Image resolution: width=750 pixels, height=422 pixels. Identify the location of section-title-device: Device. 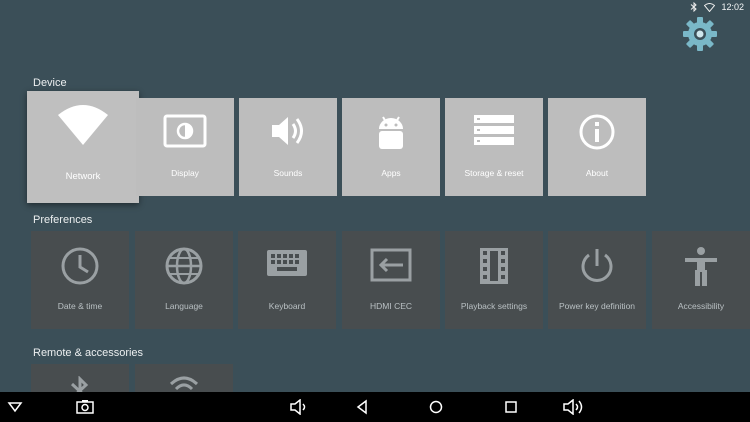
(50, 83).